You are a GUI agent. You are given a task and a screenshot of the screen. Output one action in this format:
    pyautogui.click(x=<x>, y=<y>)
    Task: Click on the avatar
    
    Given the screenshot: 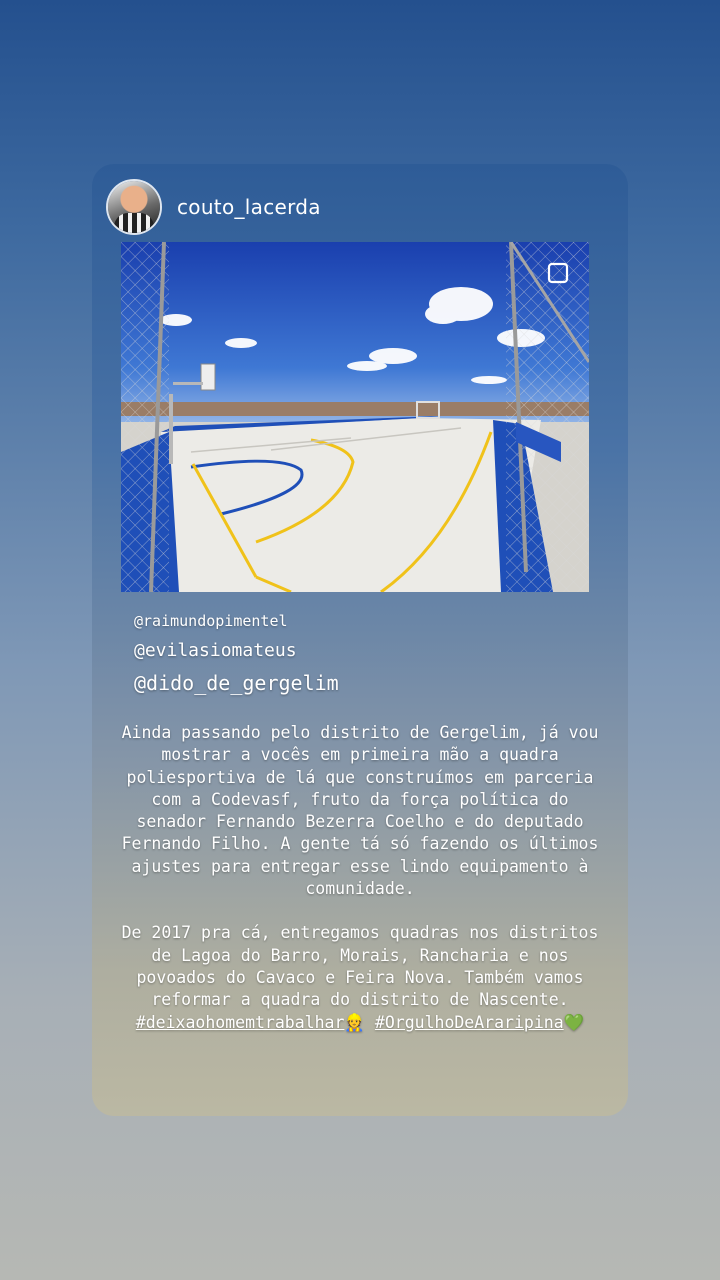 What is the action you would take?
    pyautogui.click(x=134, y=207)
    